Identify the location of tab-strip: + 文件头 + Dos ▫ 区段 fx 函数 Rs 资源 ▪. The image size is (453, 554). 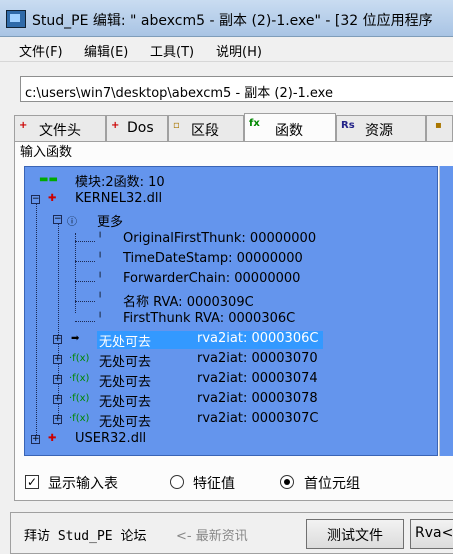
(233, 127).